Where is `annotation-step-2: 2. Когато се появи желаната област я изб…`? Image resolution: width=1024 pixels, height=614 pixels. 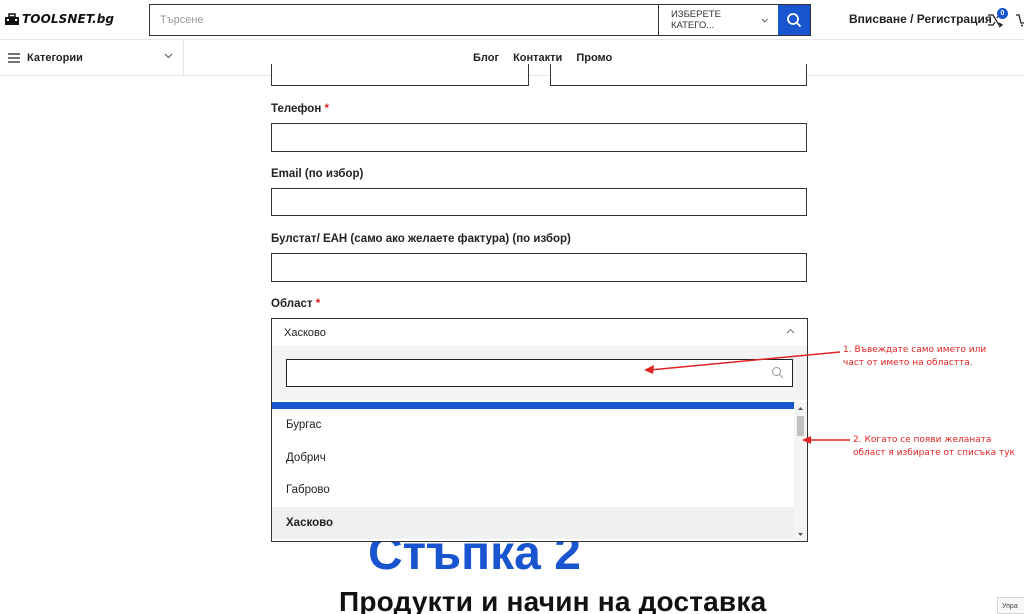 annotation-step-2: 2. Когато се появи желаната област я изб… is located at coordinates (934, 447).